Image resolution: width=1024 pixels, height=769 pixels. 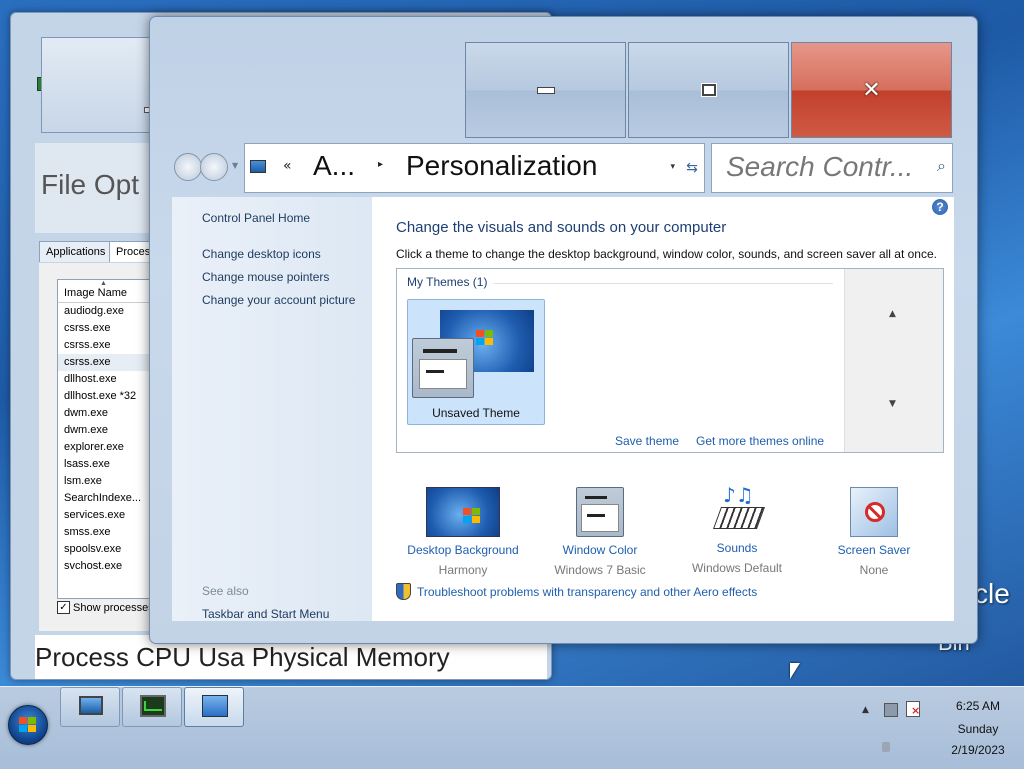 What do you see at coordinates (476, 362) in the screenshot?
I see `theme-item-unsaved: Unsaved Theme` at bounding box center [476, 362].